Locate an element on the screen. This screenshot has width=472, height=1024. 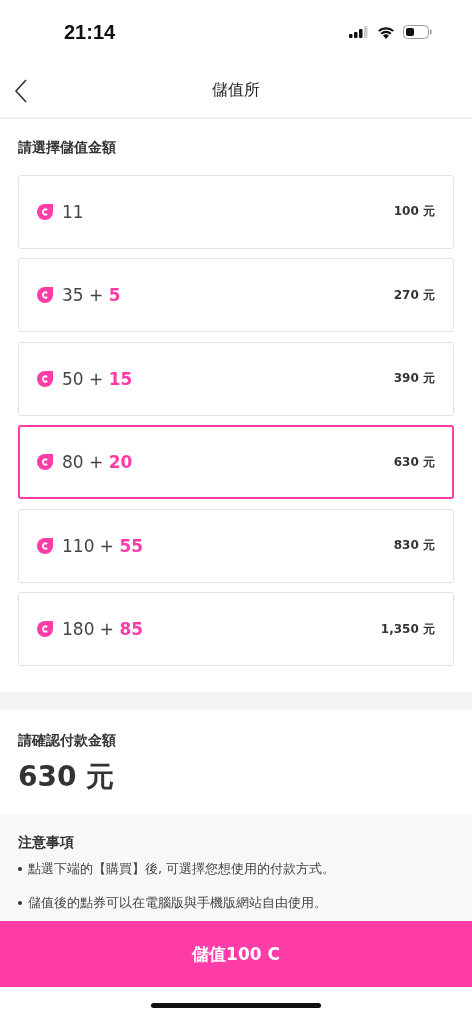
coin-amount: 110 + 55 is located at coordinates (103, 545).